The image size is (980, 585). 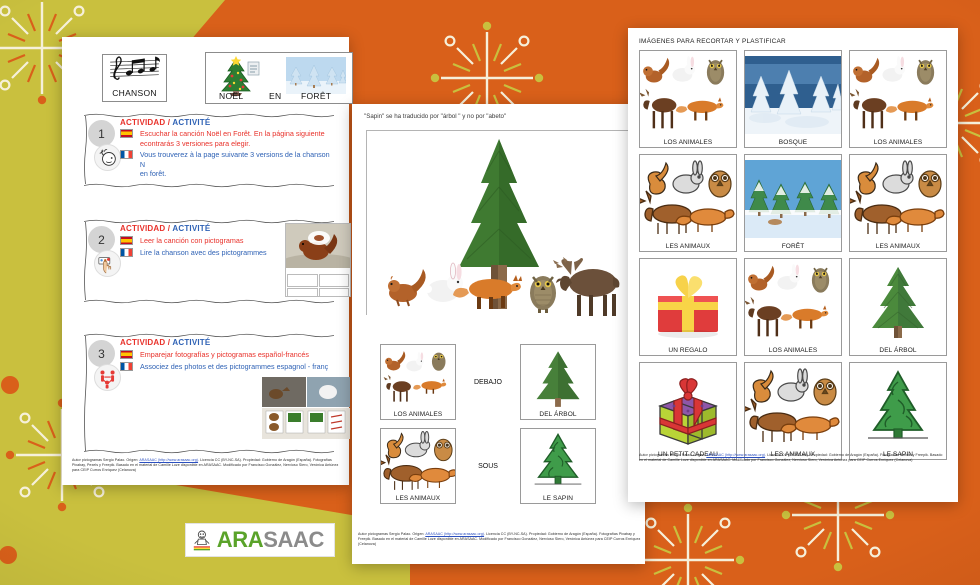 What do you see at coordinates (316, 75) in the screenshot?
I see `winter-forest-photo` at bounding box center [316, 75].